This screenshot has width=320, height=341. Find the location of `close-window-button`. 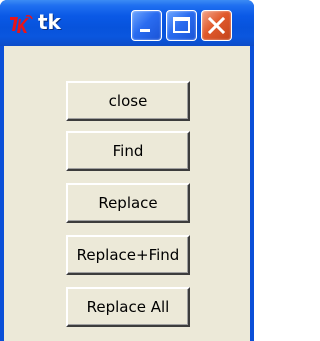

close-window-button is located at coordinates (216, 25).